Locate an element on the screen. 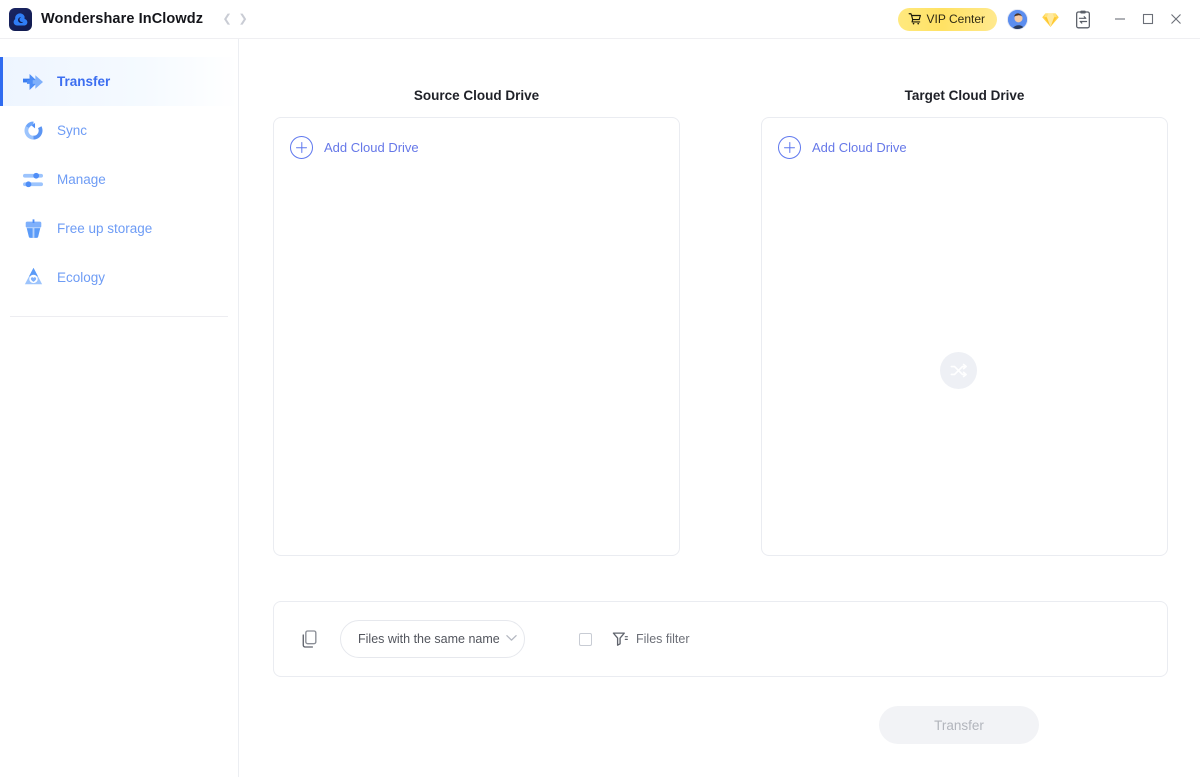 The width and height of the screenshot is (1200, 777). user-avatar is located at coordinates (1017, 19).